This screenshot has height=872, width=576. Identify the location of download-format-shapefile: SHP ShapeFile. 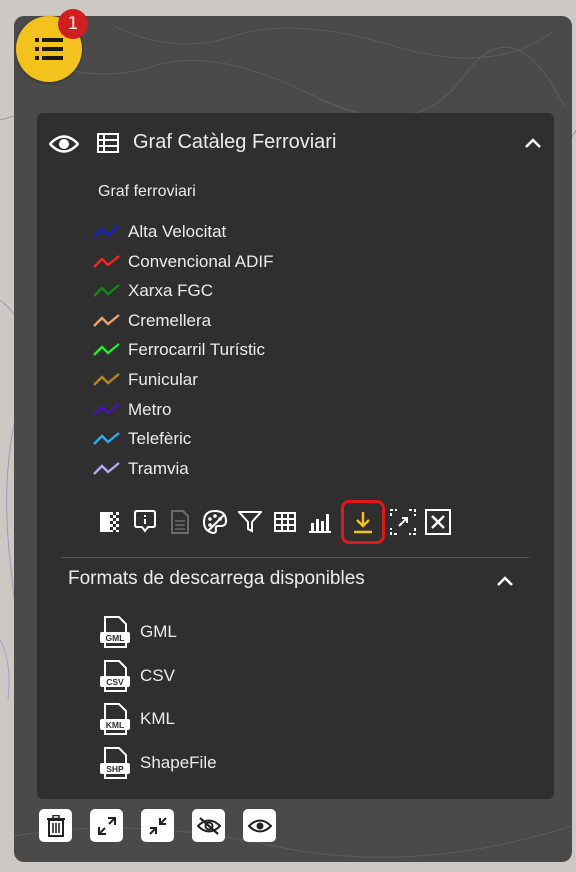
(158, 763).